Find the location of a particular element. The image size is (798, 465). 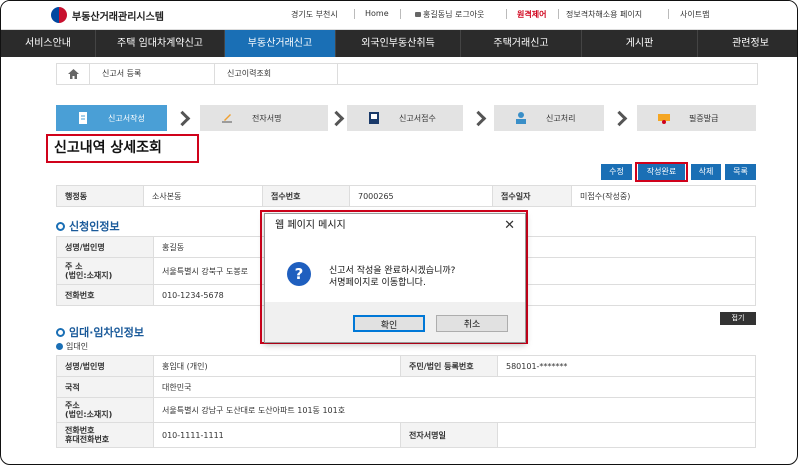

receipt-no-value: 7000265 is located at coordinates (421, 196).